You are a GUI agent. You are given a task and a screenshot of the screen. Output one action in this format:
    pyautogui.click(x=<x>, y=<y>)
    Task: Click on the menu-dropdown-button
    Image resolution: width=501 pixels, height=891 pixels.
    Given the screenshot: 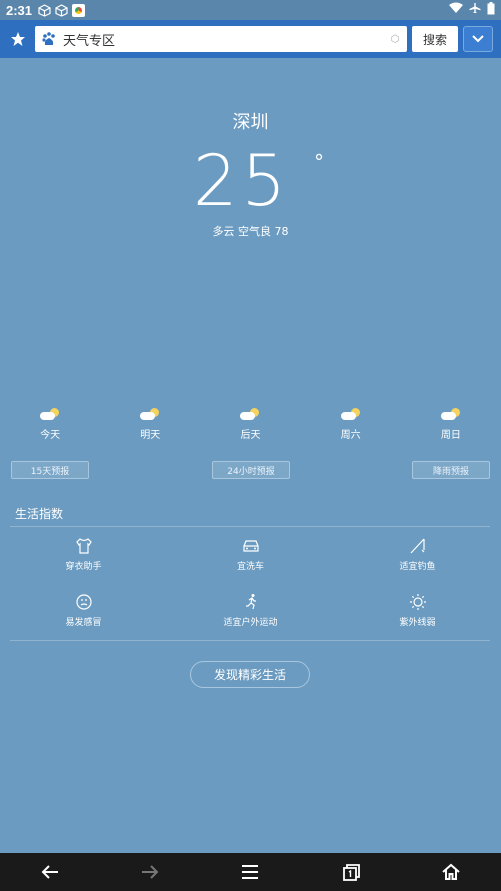 What is the action you would take?
    pyautogui.click(x=478, y=39)
    